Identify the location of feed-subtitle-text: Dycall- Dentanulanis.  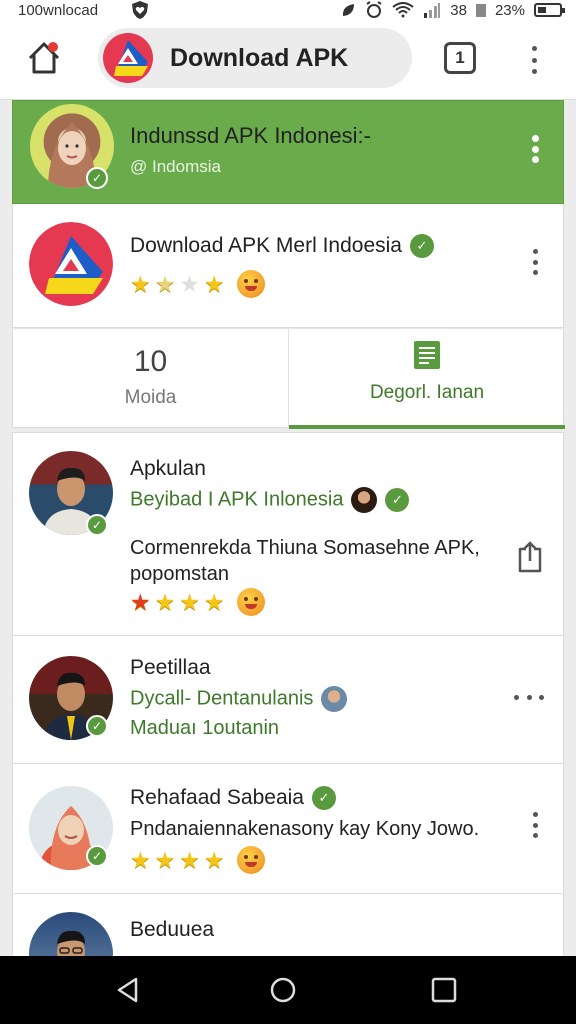
(222, 698).